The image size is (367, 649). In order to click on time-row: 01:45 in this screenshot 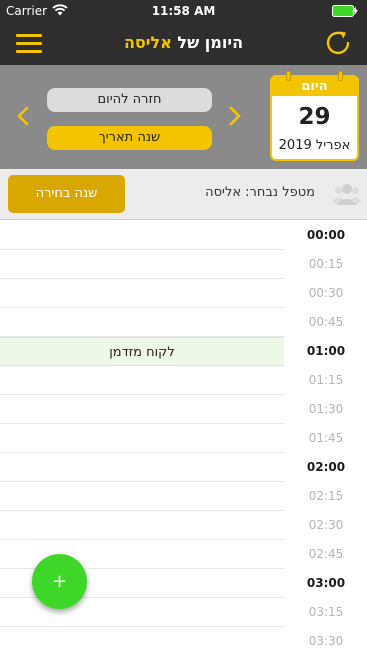, I will do `click(183, 438)`.